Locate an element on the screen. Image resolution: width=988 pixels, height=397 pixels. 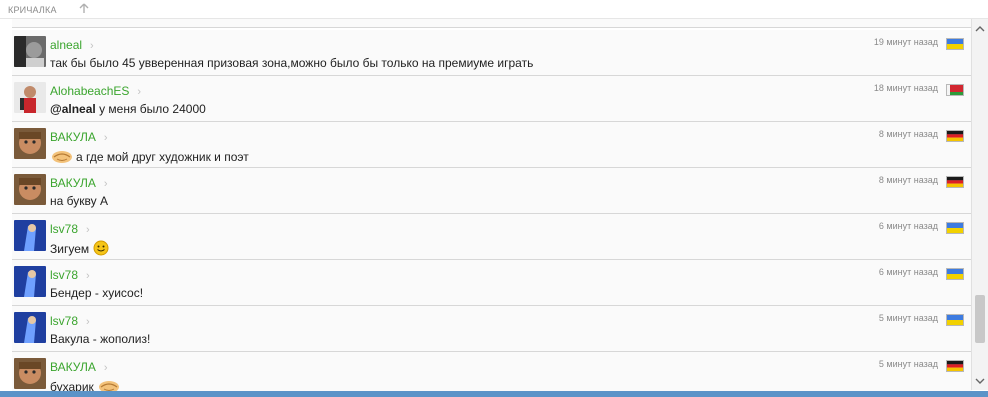
scrollbar-thumb is located at coordinates (980, 319).